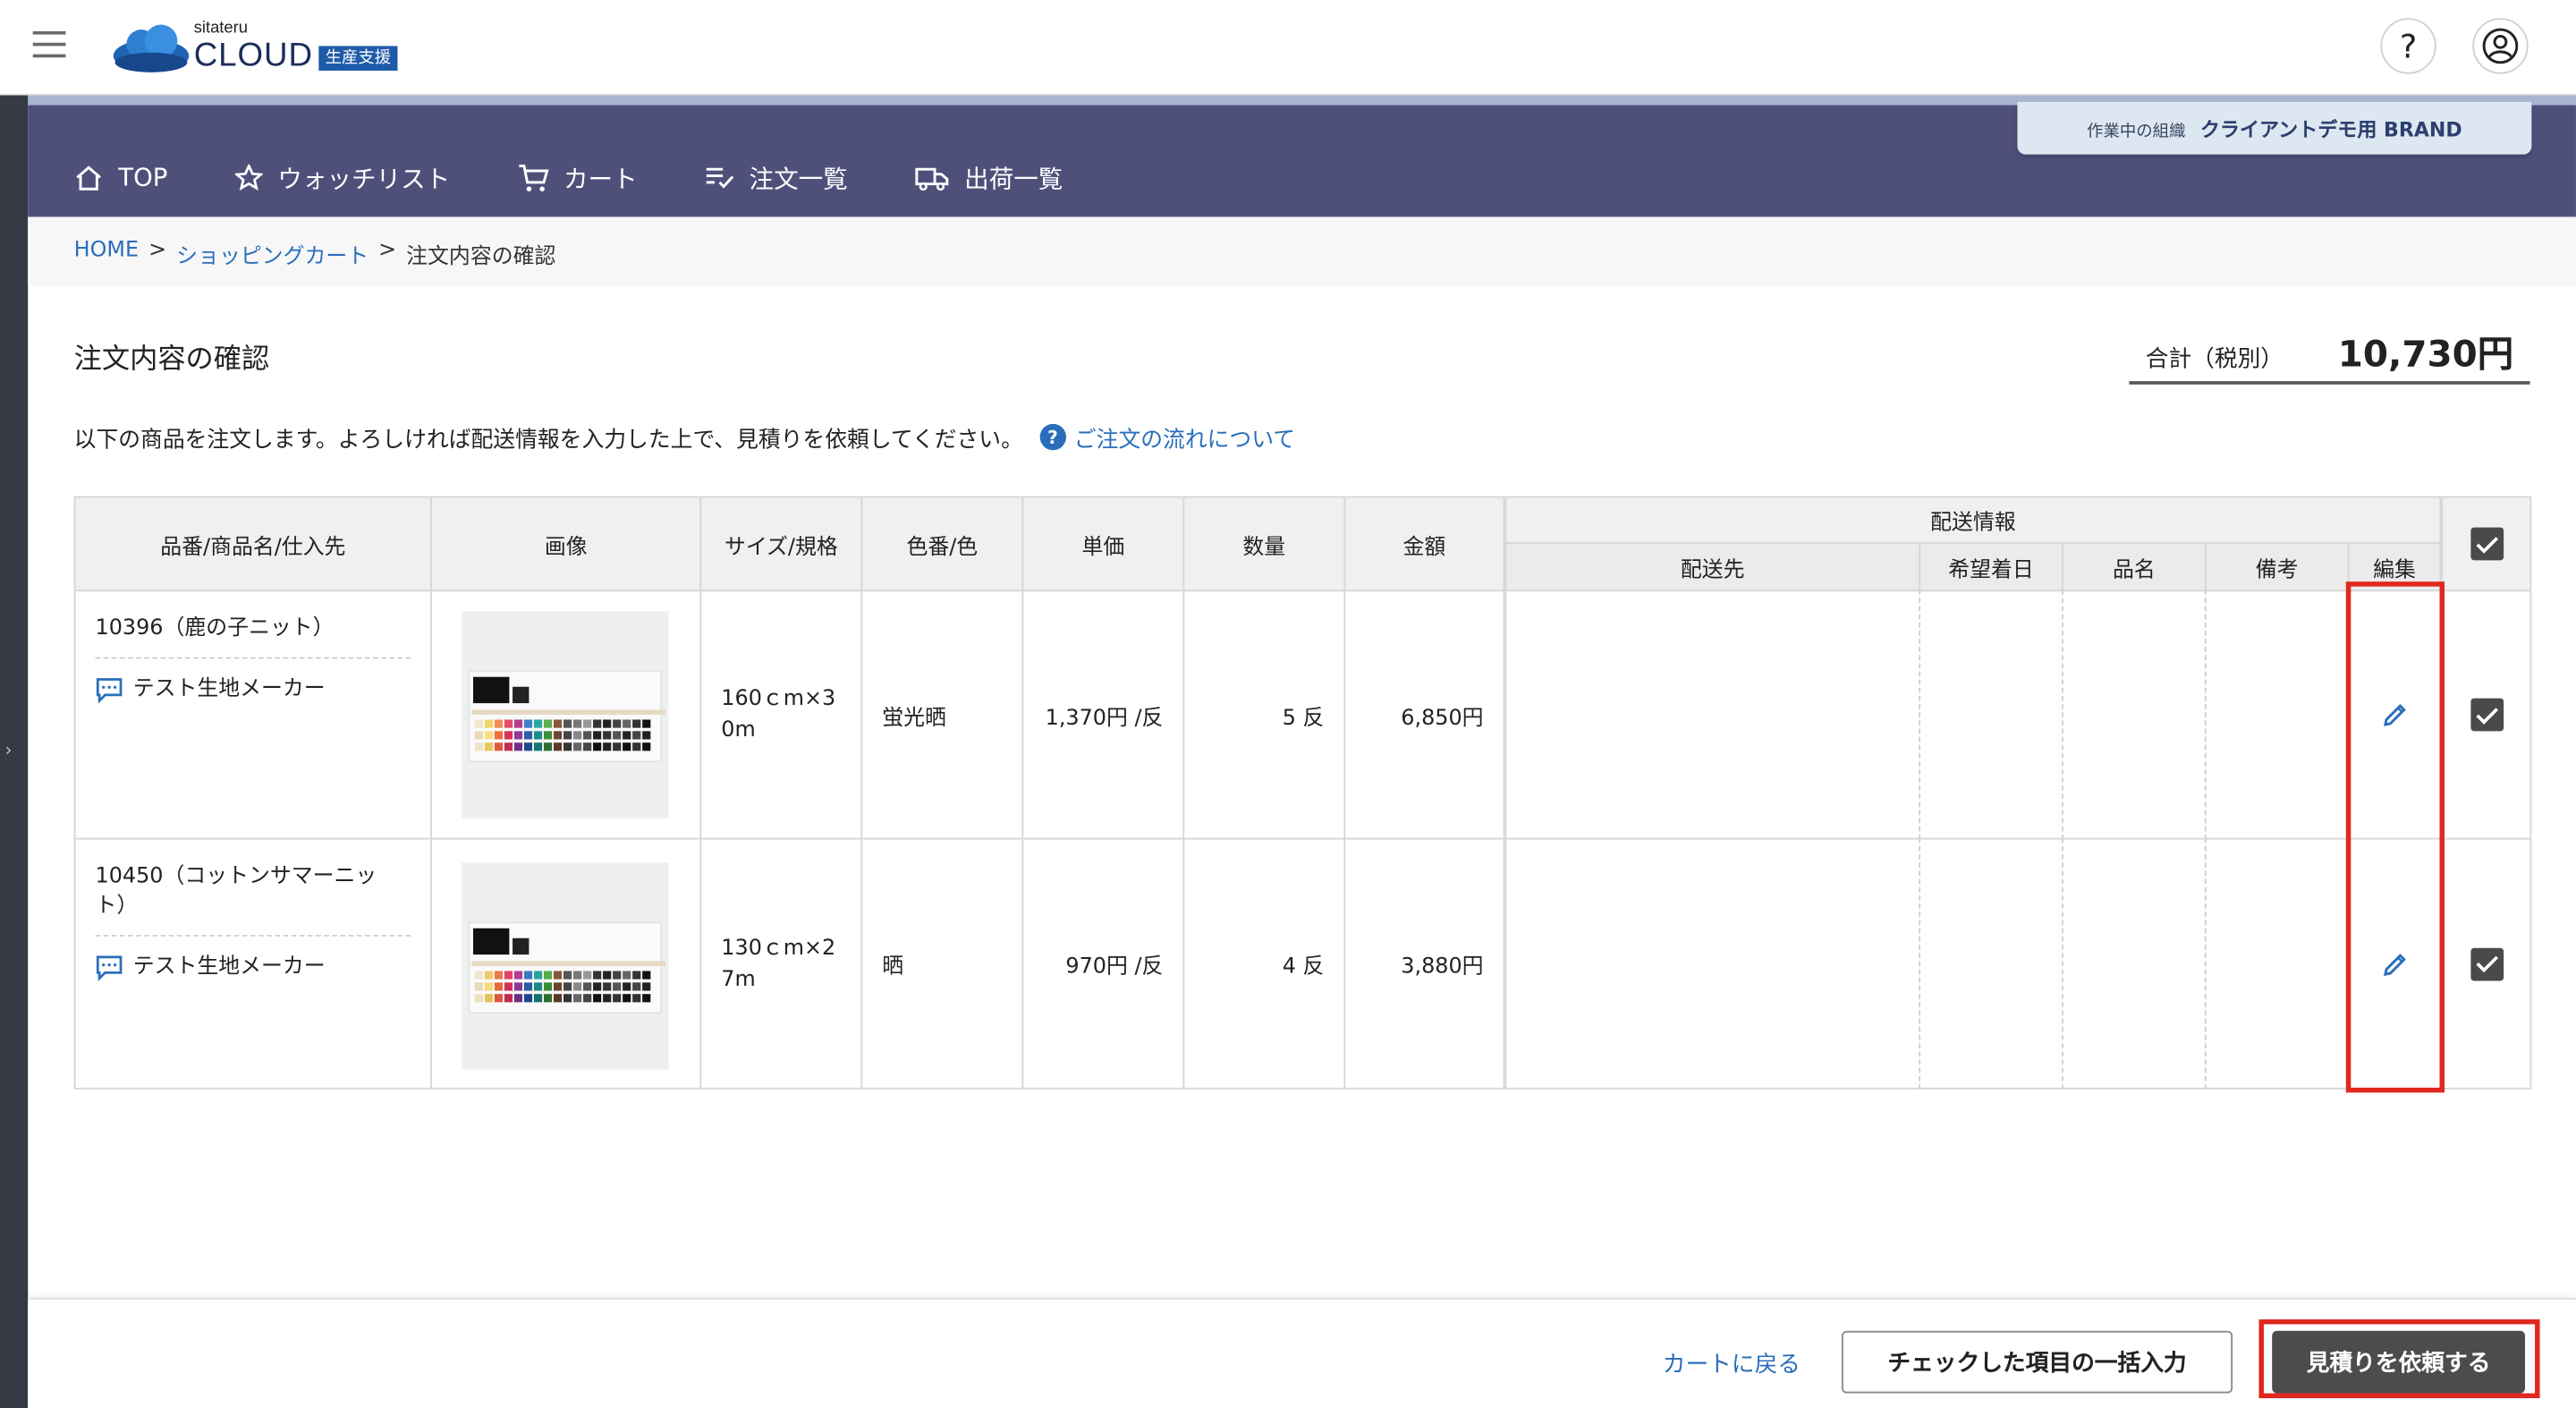  I want to click on table-row: 10396（鹿の子ニット） テスト生地メーカー, so click(253, 714).